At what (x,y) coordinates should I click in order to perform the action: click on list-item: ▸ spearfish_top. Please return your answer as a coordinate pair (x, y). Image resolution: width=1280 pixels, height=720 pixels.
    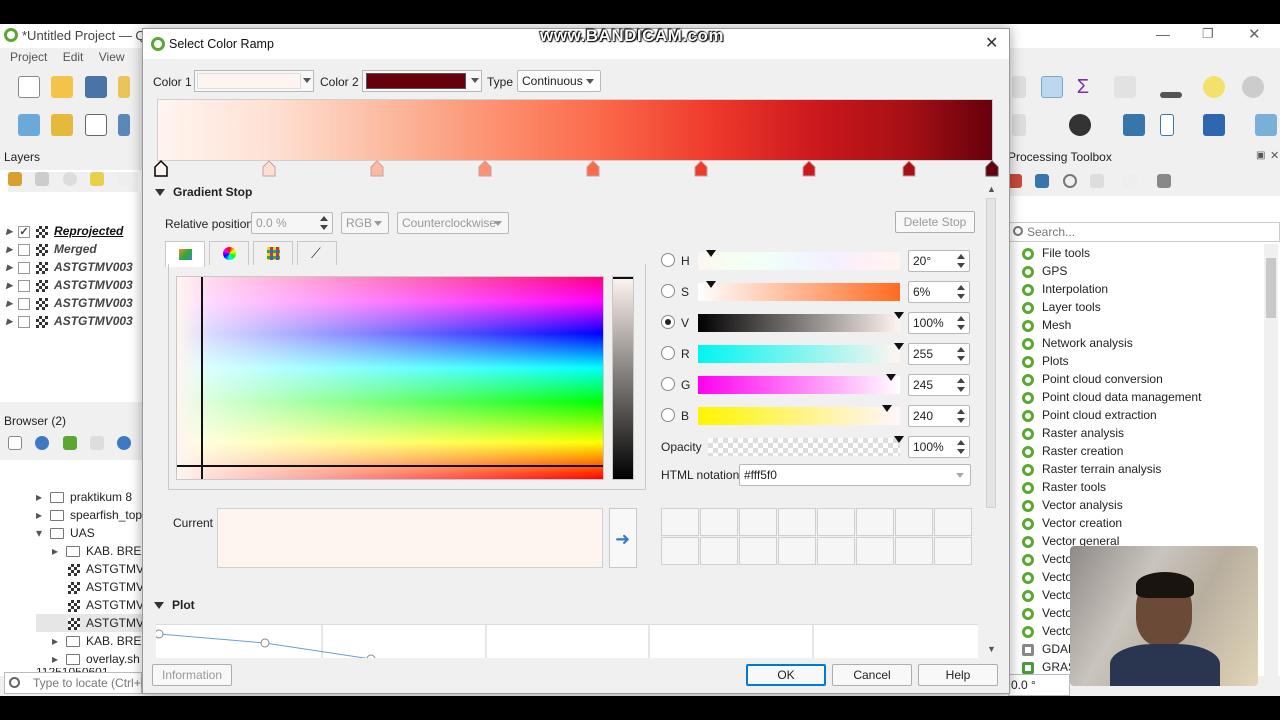
    Looking at the image, I should click on (92, 515).